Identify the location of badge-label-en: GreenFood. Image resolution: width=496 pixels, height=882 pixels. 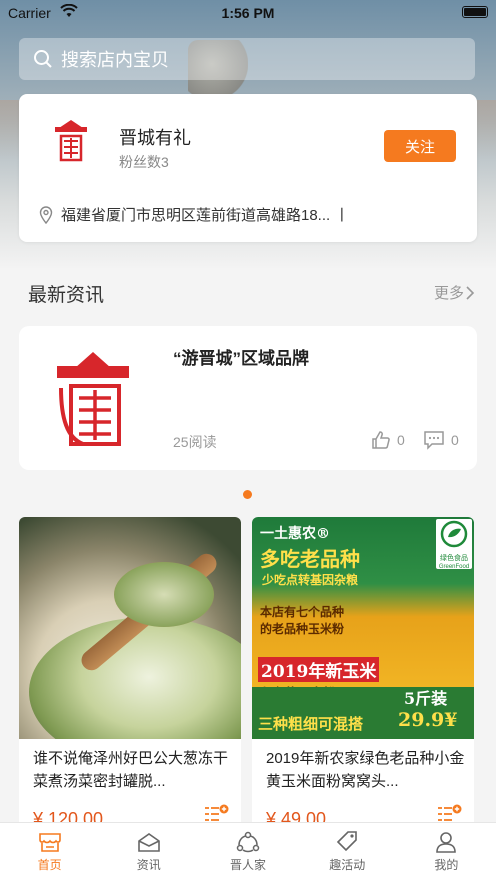
(454, 567).